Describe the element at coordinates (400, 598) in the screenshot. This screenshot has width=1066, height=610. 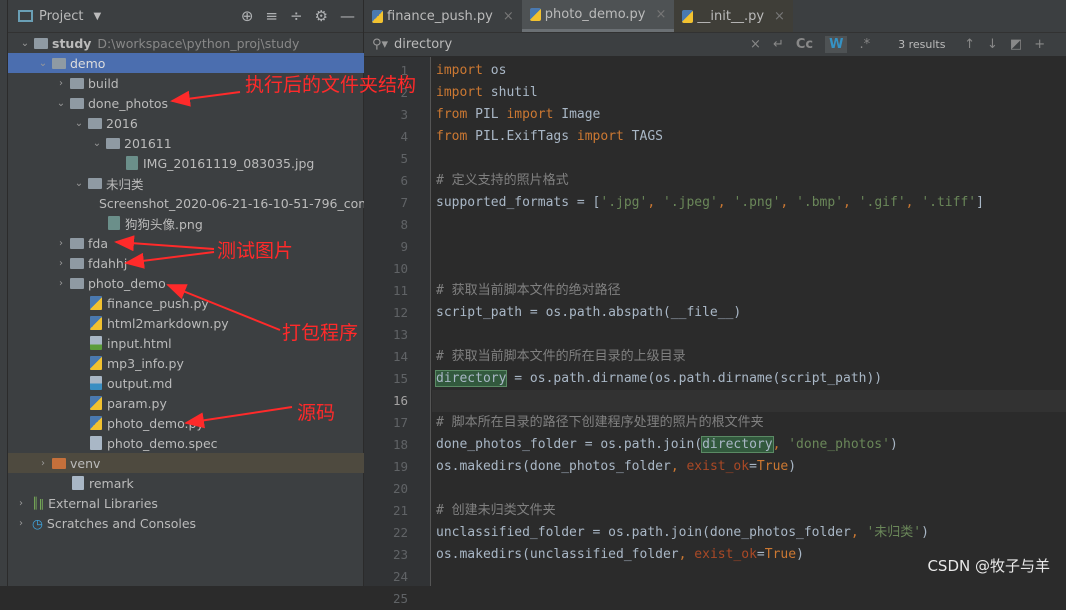
I see `line-number: 25` at that location.